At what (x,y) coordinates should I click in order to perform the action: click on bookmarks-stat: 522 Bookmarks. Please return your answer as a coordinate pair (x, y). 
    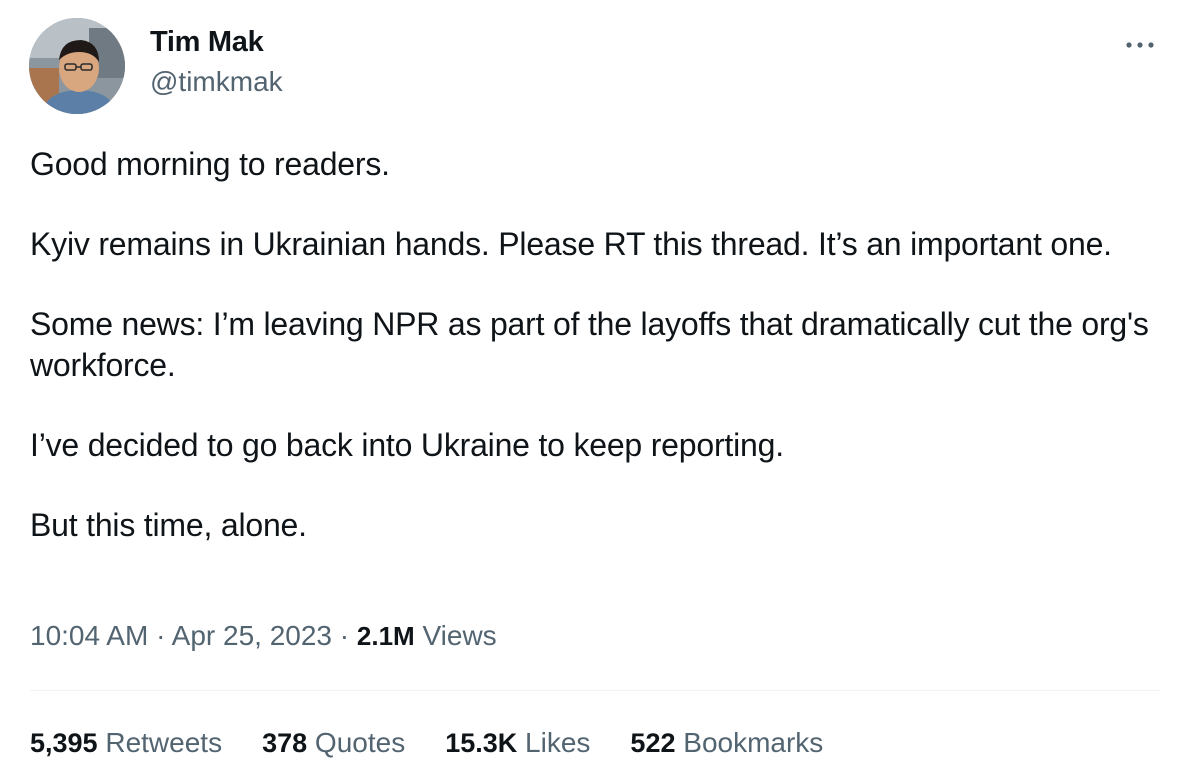
    Looking at the image, I should click on (726, 743).